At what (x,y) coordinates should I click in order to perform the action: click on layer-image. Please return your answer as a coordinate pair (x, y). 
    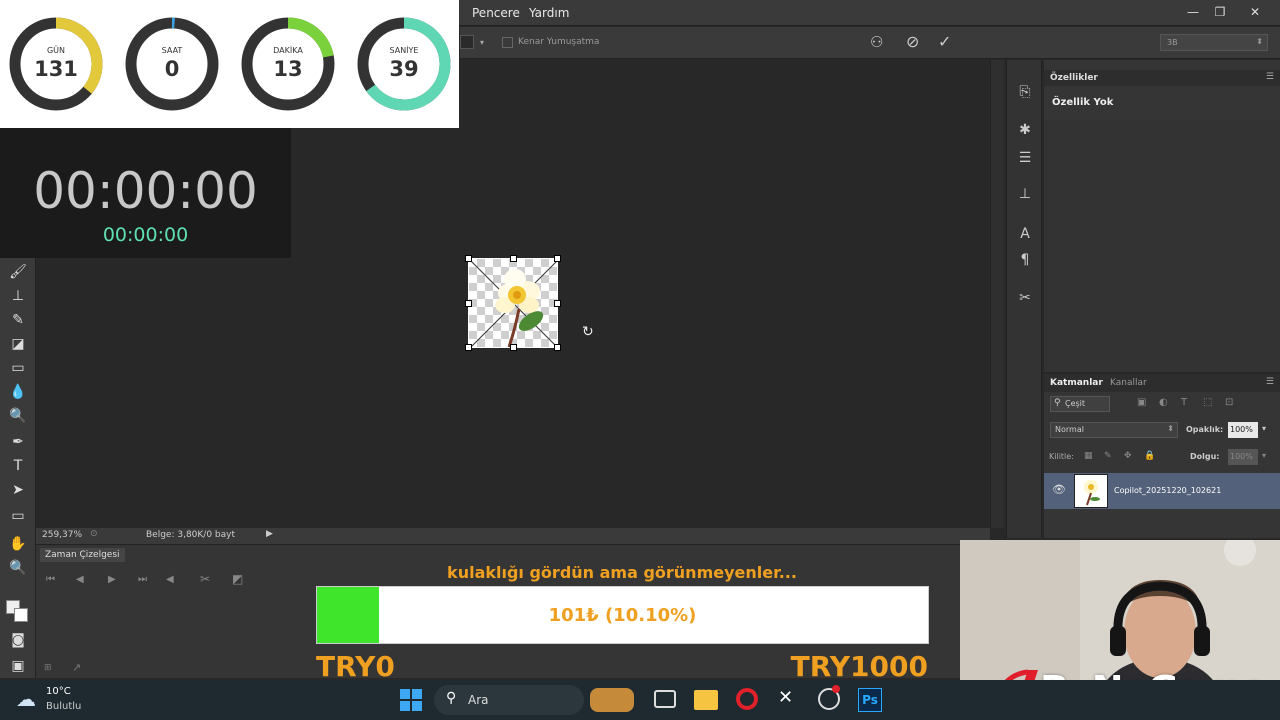
    Looking at the image, I should click on (513, 303).